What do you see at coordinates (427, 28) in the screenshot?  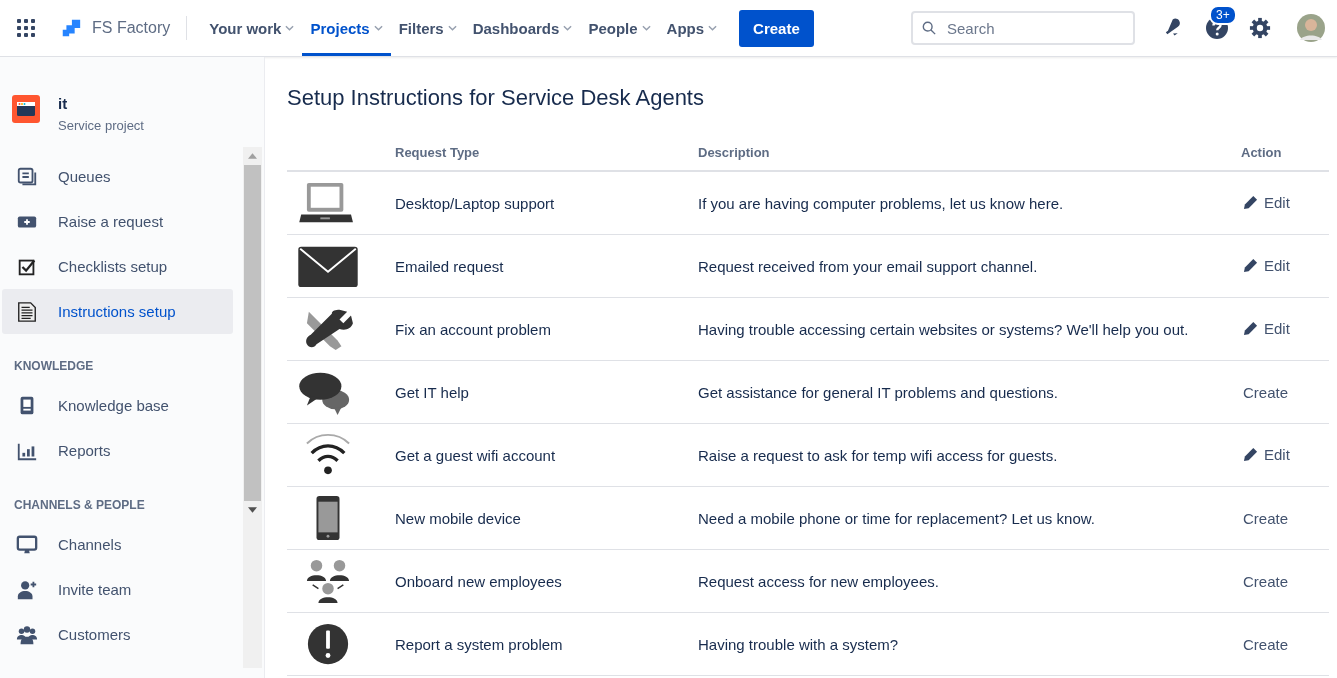 I see `nav-menu: Filters` at bounding box center [427, 28].